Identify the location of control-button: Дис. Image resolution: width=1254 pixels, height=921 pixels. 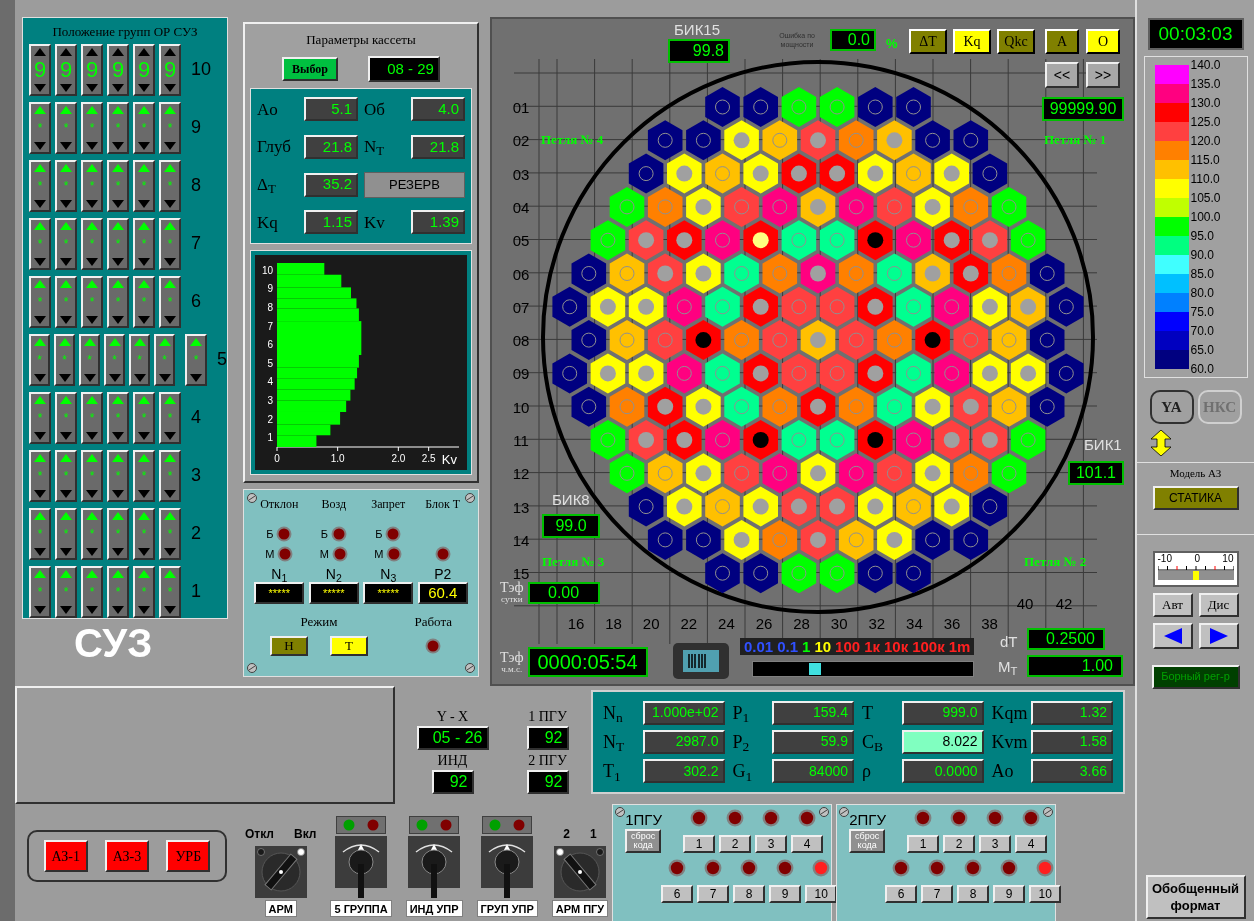
(1218, 604).